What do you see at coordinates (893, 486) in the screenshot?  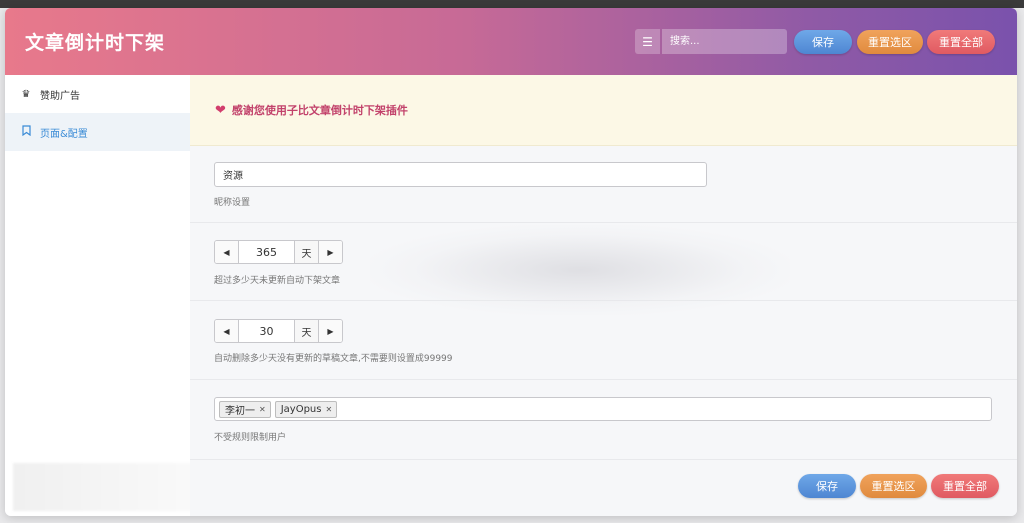 I see `footer-reset-section-button: 重置选区` at bounding box center [893, 486].